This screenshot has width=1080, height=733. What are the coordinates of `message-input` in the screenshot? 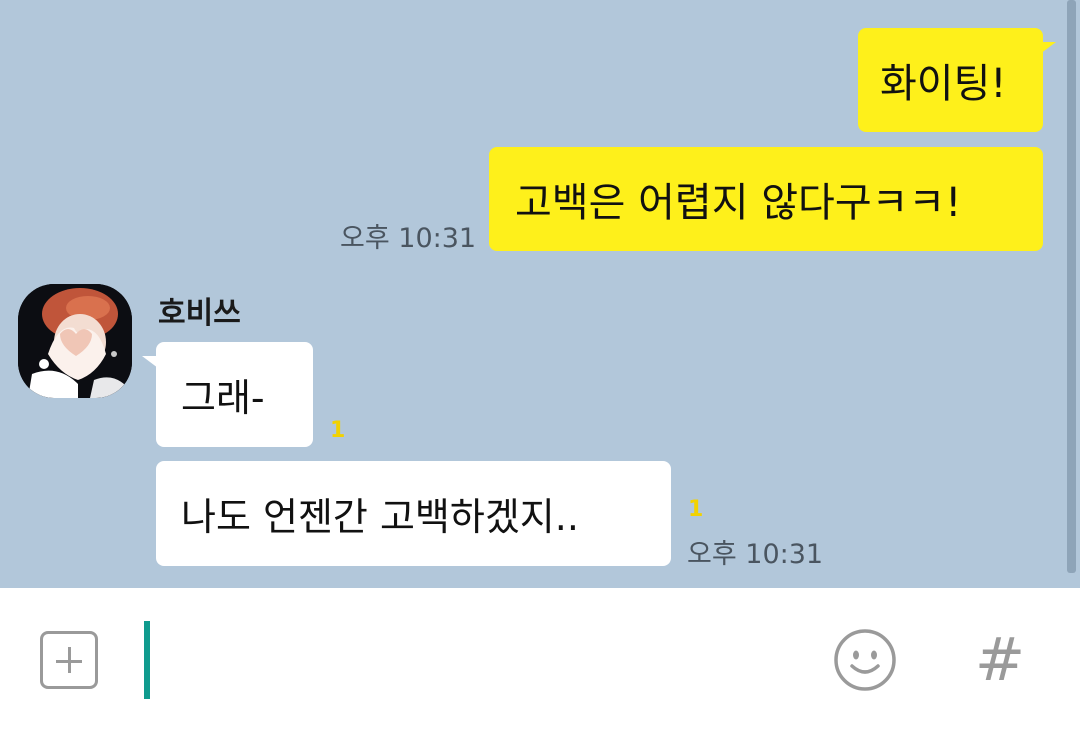 It's located at (476, 660).